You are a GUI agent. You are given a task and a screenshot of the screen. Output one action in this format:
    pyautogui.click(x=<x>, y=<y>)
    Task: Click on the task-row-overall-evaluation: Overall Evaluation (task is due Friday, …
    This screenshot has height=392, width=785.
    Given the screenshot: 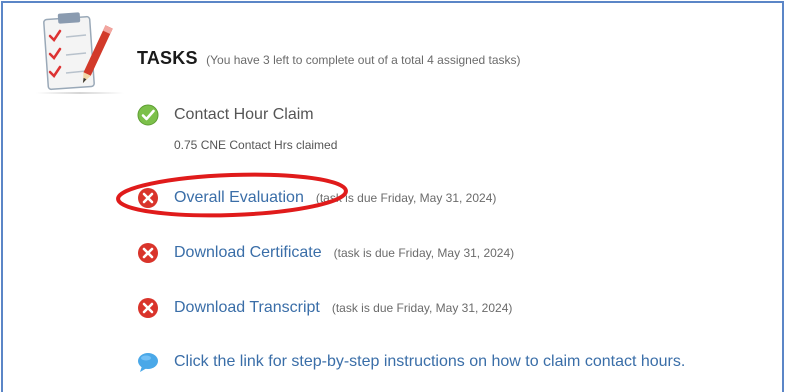 What is the action you would take?
    pyautogui.click(x=316, y=198)
    